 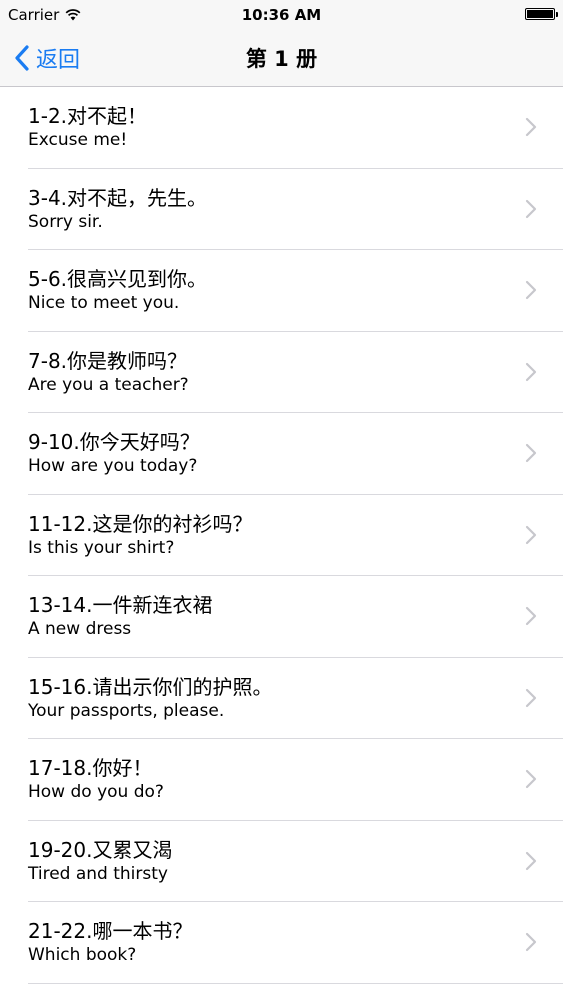 I want to click on lesson-title: 15-16.请出示你们的护照。, so click(x=150, y=686).